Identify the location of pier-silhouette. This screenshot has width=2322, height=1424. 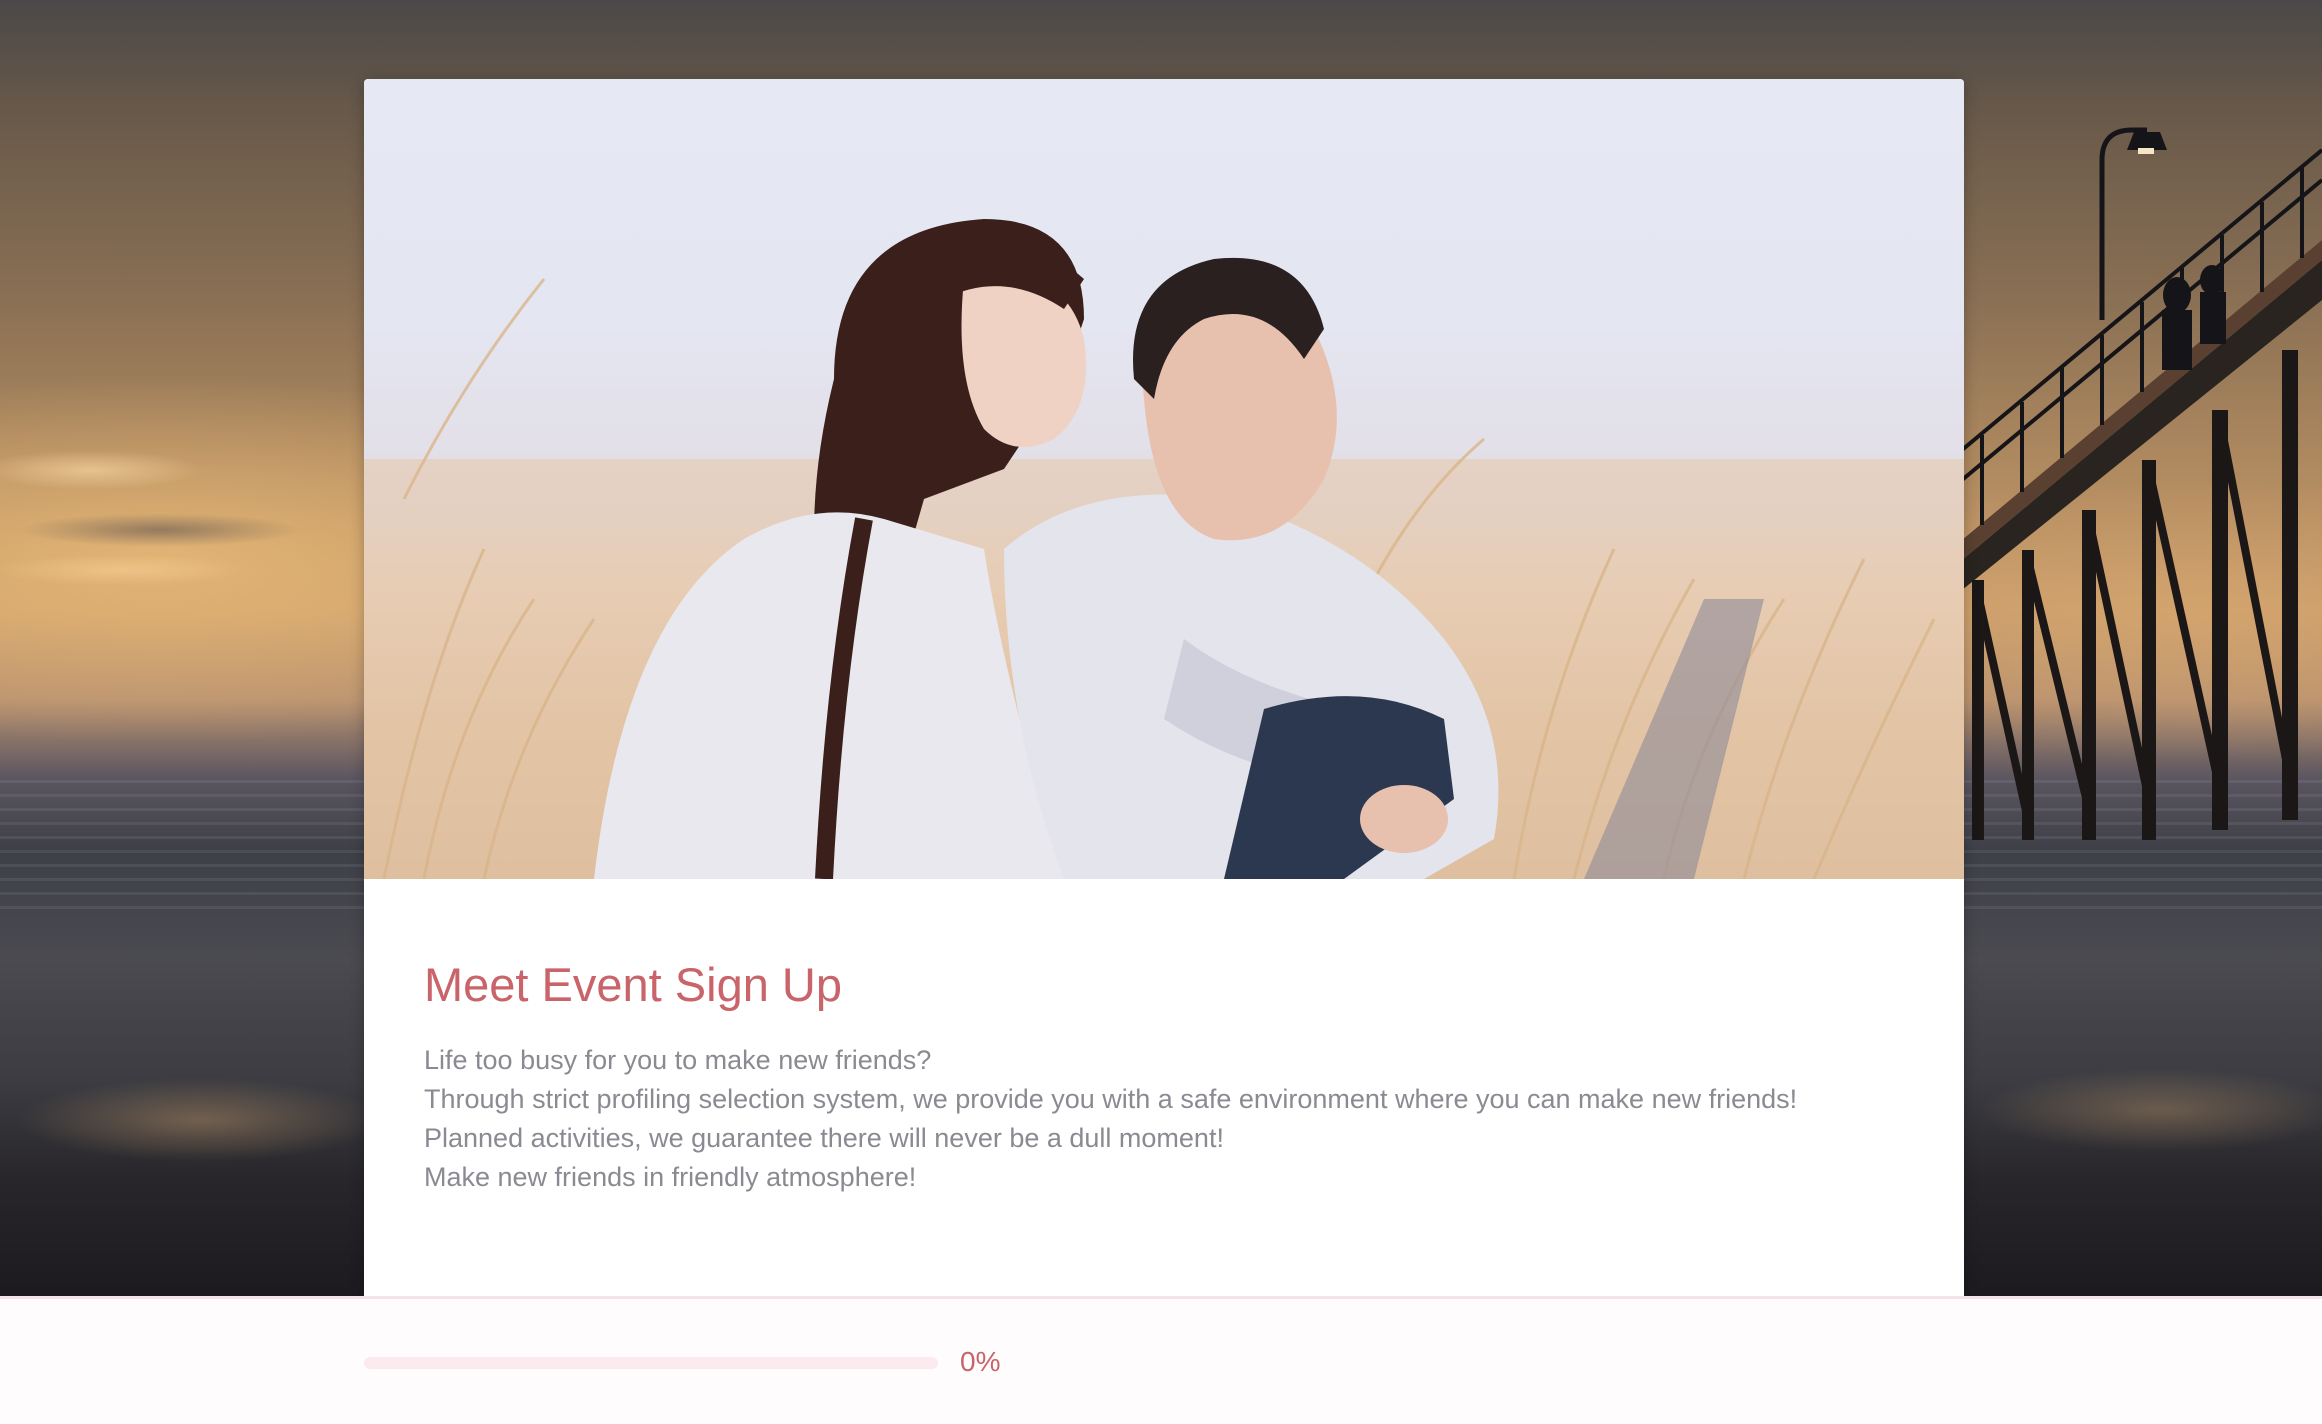
(2142, 483).